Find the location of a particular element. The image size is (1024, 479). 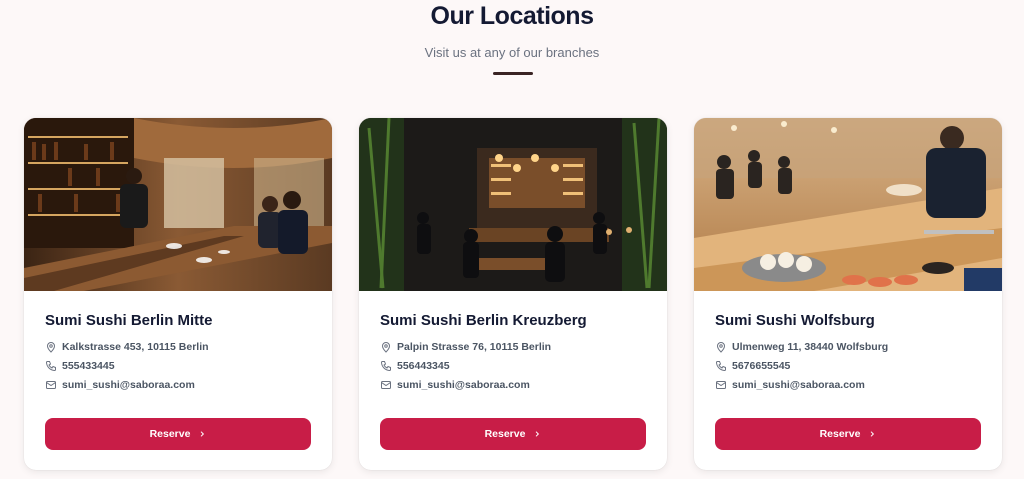

location-phone: 5676655545 is located at coordinates (752, 366).